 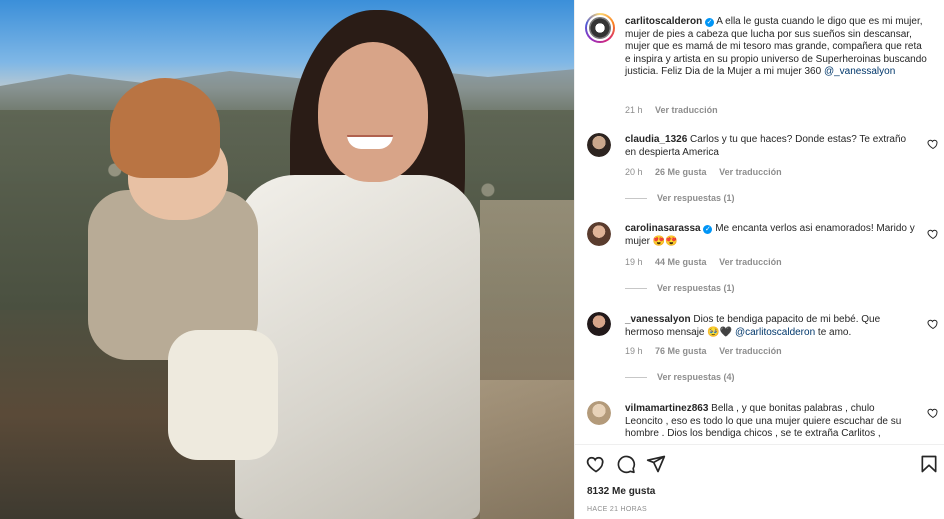 What do you see at coordinates (666, 408) in the screenshot?
I see `comment-username: vilmamartinez863` at bounding box center [666, 408].